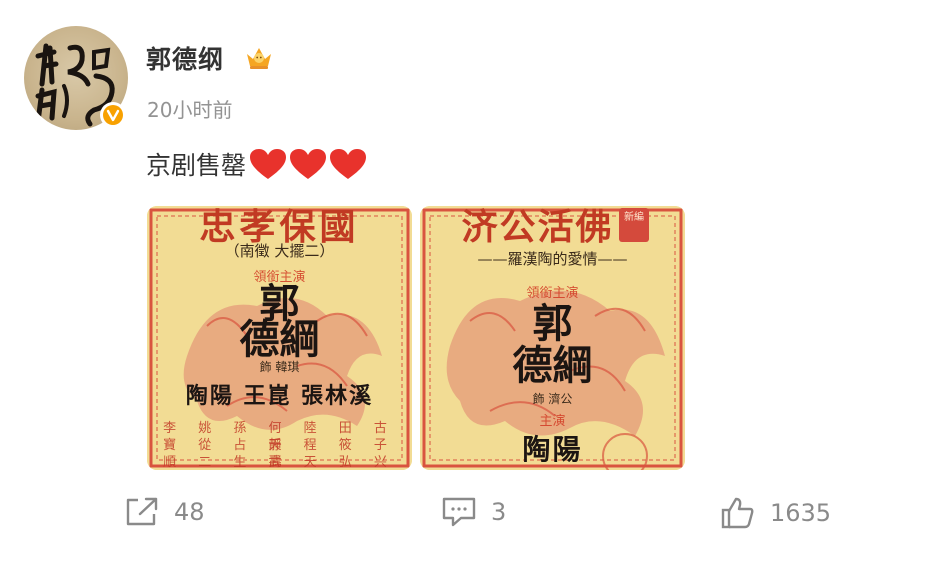 Image resolution: width=944 pixels, height=570 pixels. I want to click on poster-subtitle: （南徵 大擺二）, so click(279, 251).